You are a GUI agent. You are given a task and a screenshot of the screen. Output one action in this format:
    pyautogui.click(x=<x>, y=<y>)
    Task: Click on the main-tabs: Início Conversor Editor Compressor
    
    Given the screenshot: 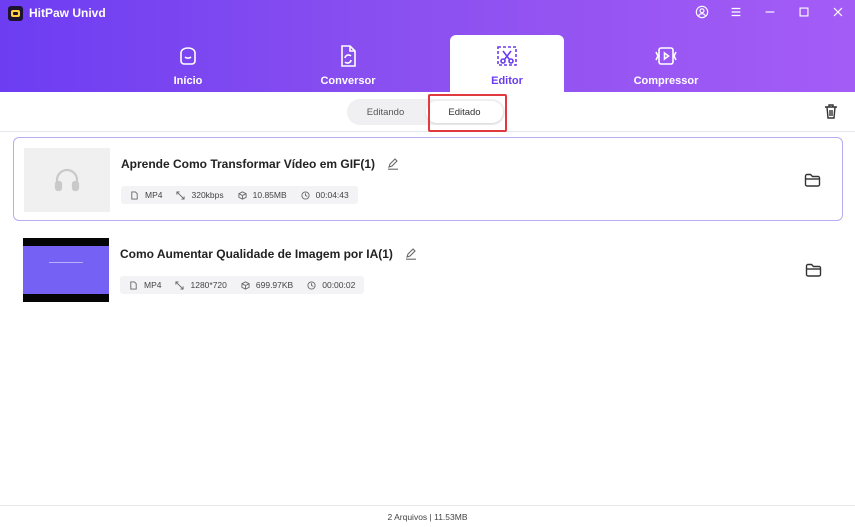 What is the action you would take?
    pyautogui.click(x=449, y=63)
    